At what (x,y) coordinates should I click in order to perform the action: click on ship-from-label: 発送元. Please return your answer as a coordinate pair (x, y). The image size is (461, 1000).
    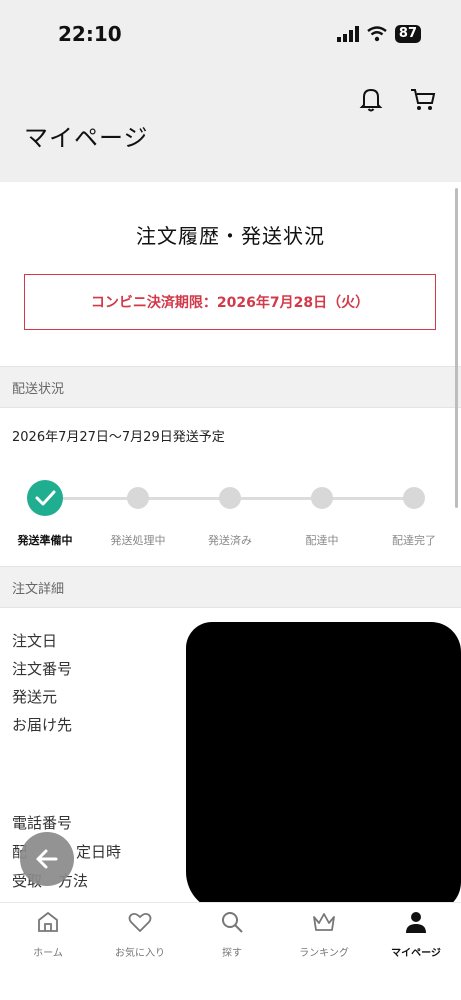
    Looking at the image, I should click on (35, 697).